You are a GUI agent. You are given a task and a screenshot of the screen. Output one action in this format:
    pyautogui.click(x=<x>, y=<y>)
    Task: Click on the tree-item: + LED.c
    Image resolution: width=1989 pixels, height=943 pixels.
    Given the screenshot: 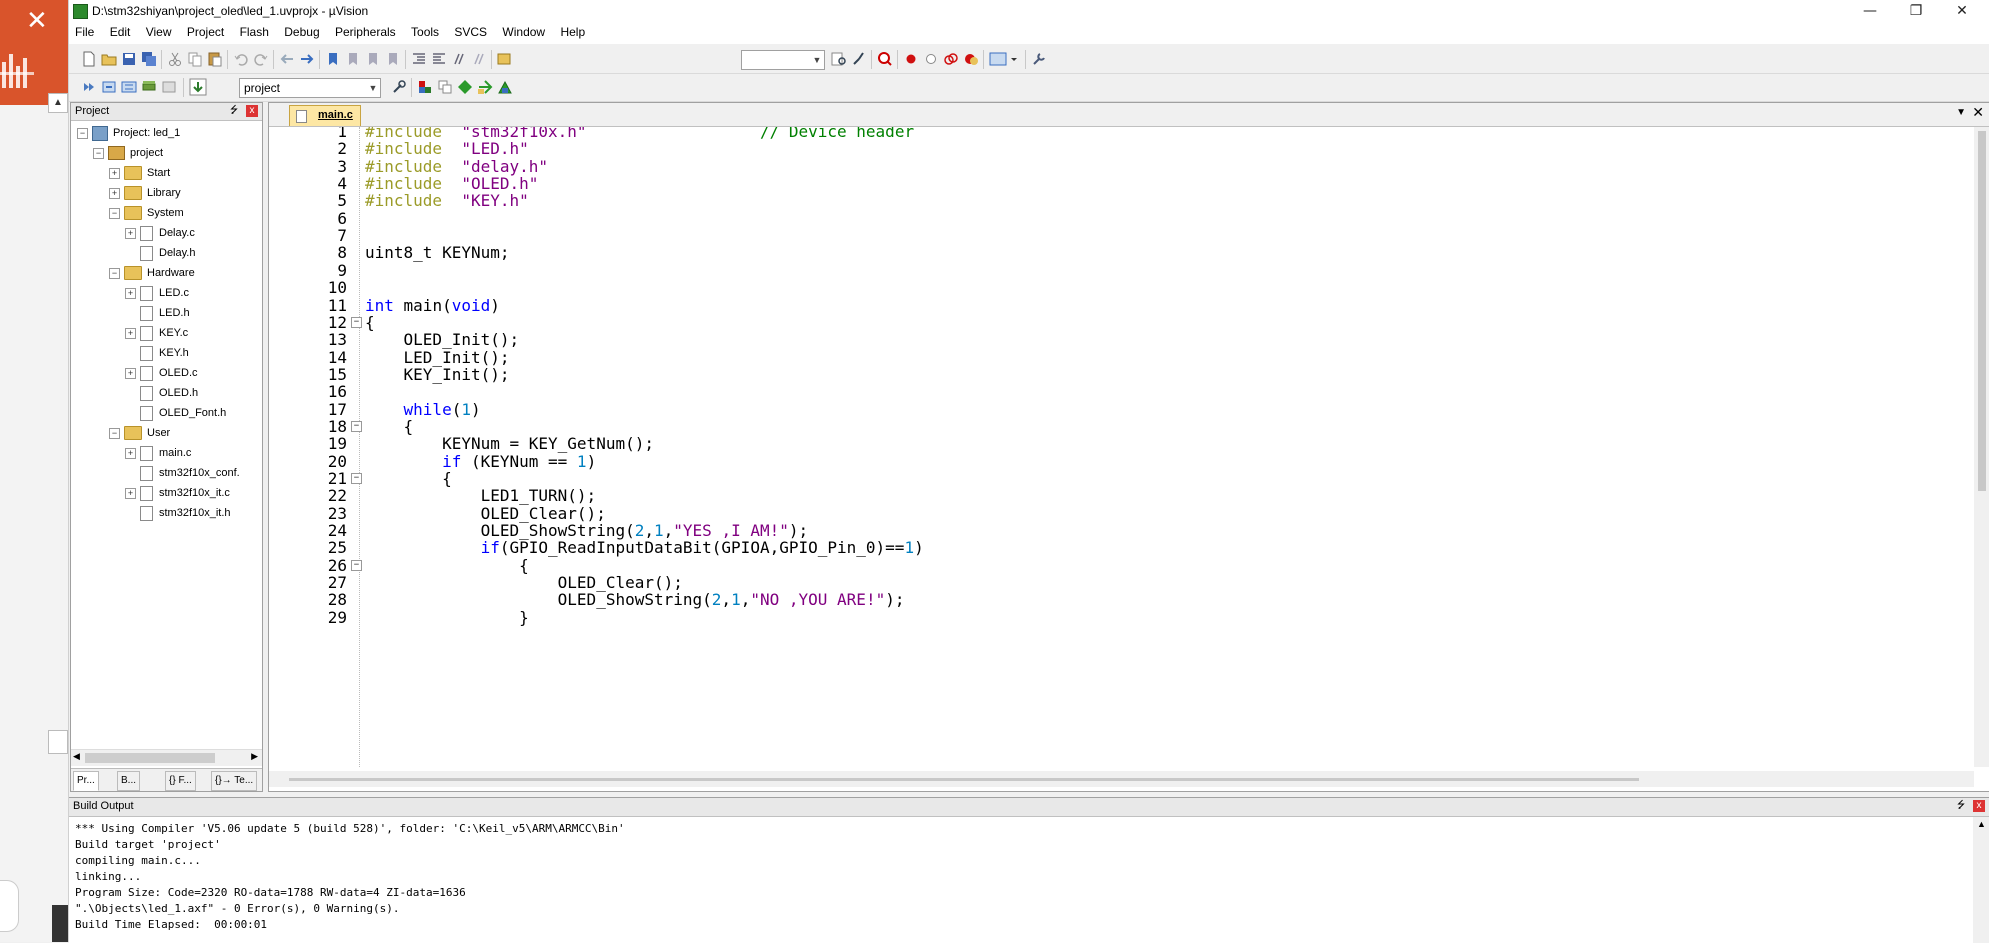 What is the action you would take?
    pyautogui.click(x=157, y=293)
    